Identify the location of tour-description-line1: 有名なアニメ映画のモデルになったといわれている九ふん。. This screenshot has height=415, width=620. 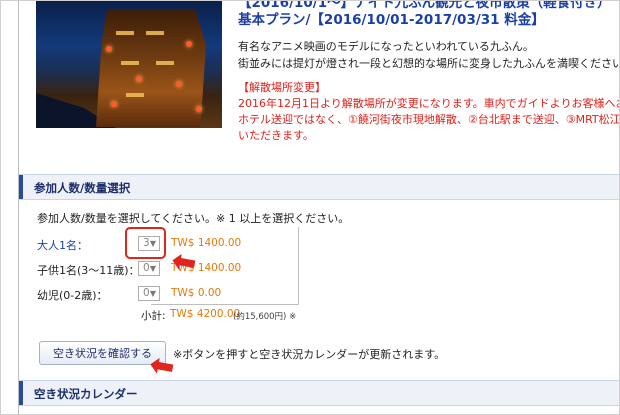
(386, 46).